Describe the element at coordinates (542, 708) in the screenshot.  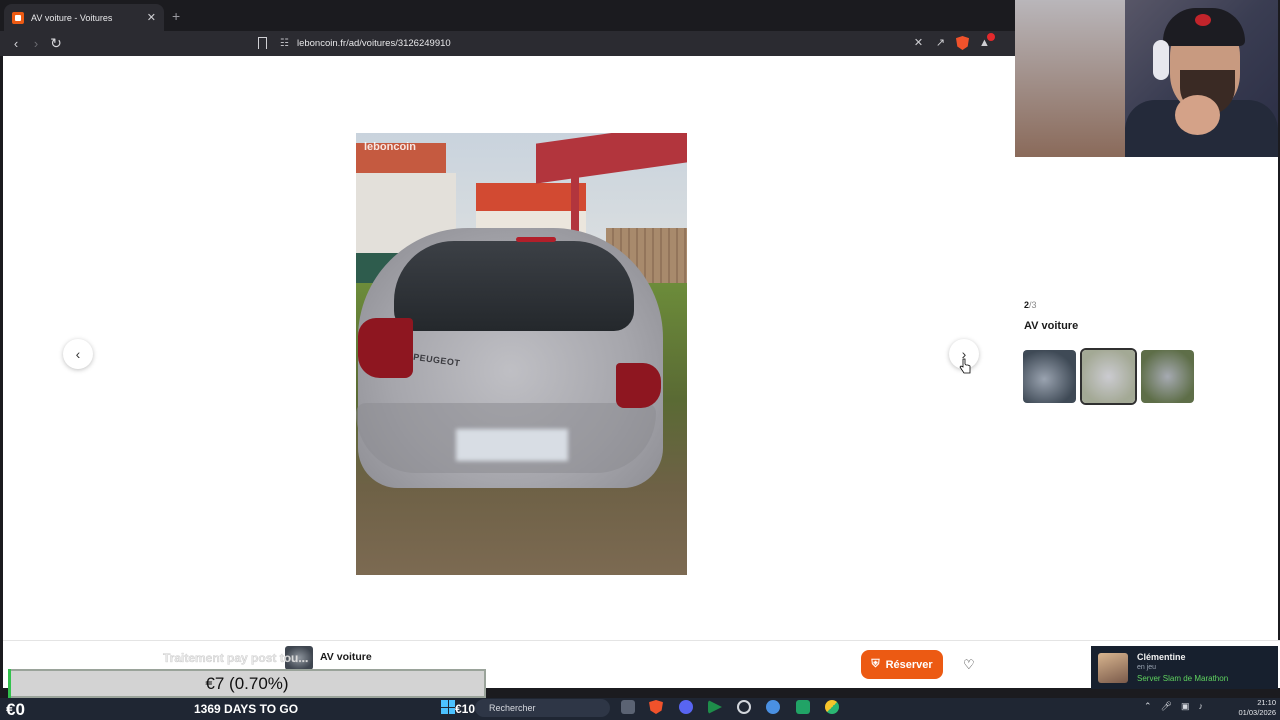
I see `taskbar-search: Rechercher` at that location.